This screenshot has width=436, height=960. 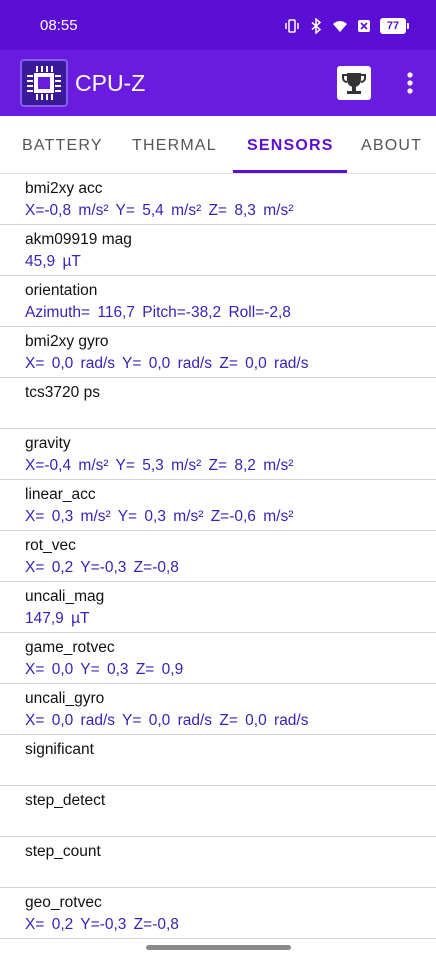 I want to click on vibrate-icon, so click(x=292, y=26).